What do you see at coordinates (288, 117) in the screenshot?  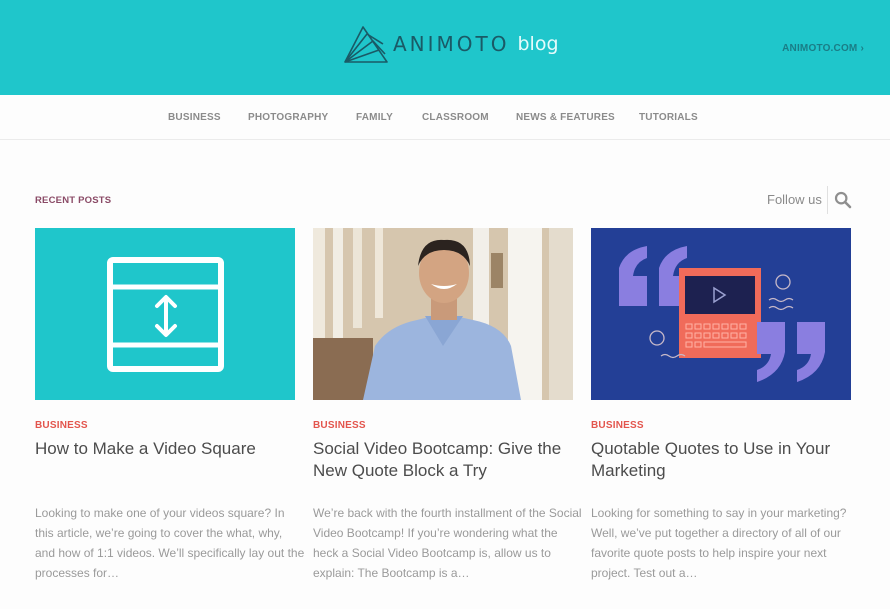 I see `nav-item-photography: PHOTOGRAPHY` at bounding box center [288, 117].